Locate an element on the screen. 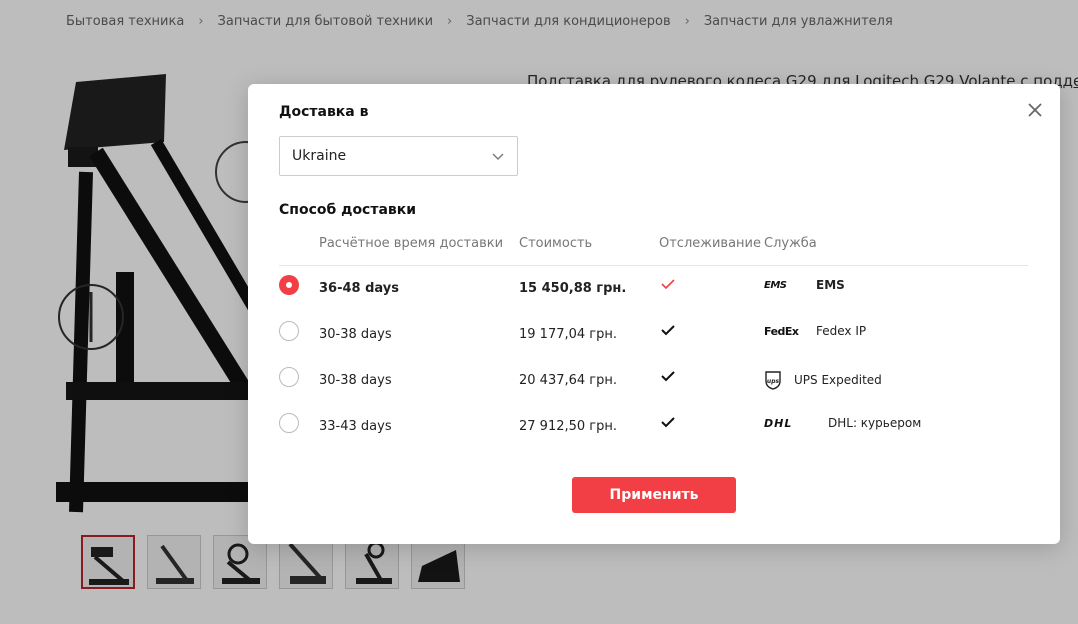 The height and width of the screenshot is (624, 1078). service: ups UPS Expedited is located at coordinates (823, 380).